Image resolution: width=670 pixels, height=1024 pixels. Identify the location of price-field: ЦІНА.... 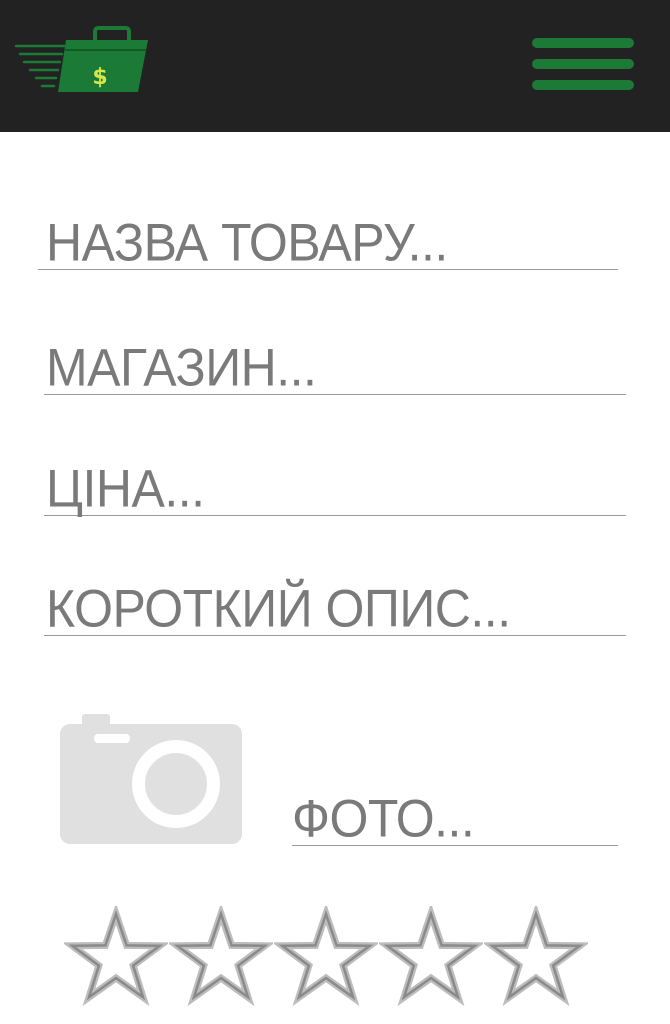
(335, 486).